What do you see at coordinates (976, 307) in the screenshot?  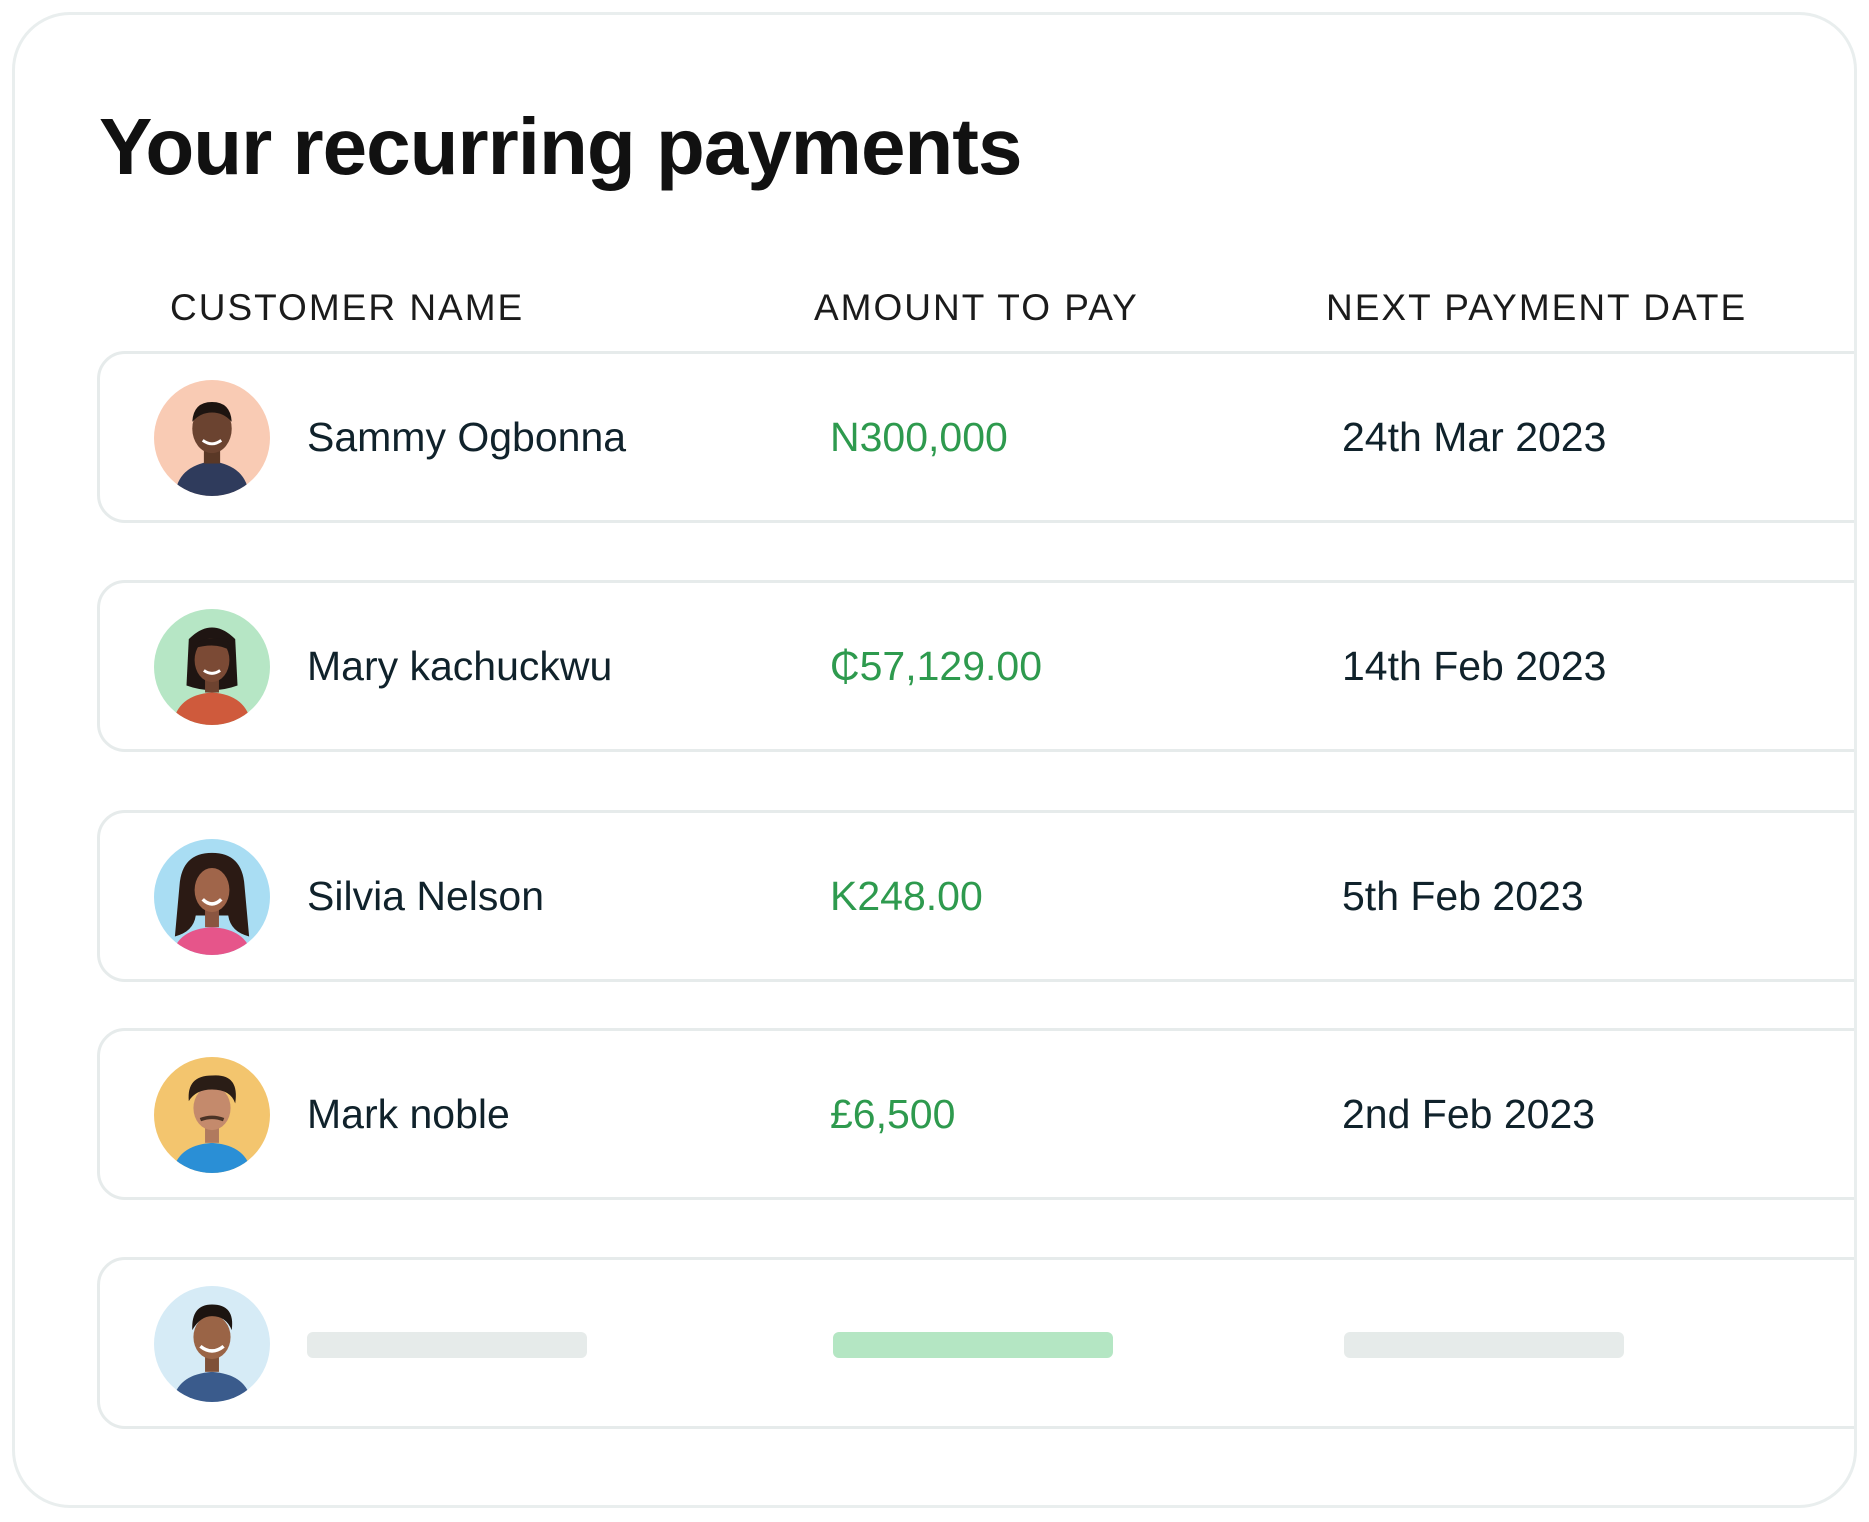 I see `column-header-amount-to-pay: AMOUNT TO PAY` at bounding box center [976, 307].